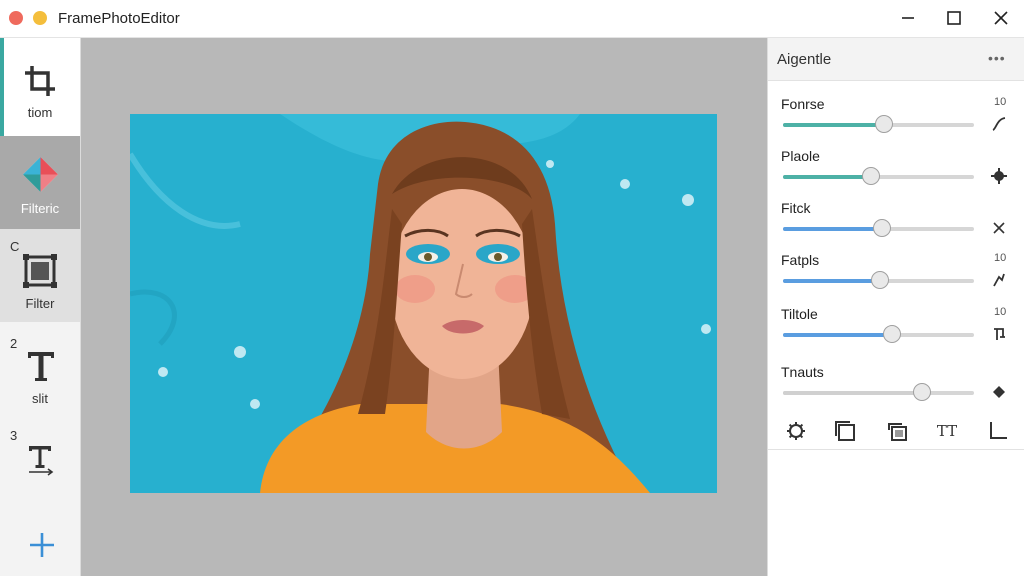  What do you see at coordinates (40, 208) in the screenshot?
I see `tool-filter-label: Filteric` at bounding box center [40, 208].